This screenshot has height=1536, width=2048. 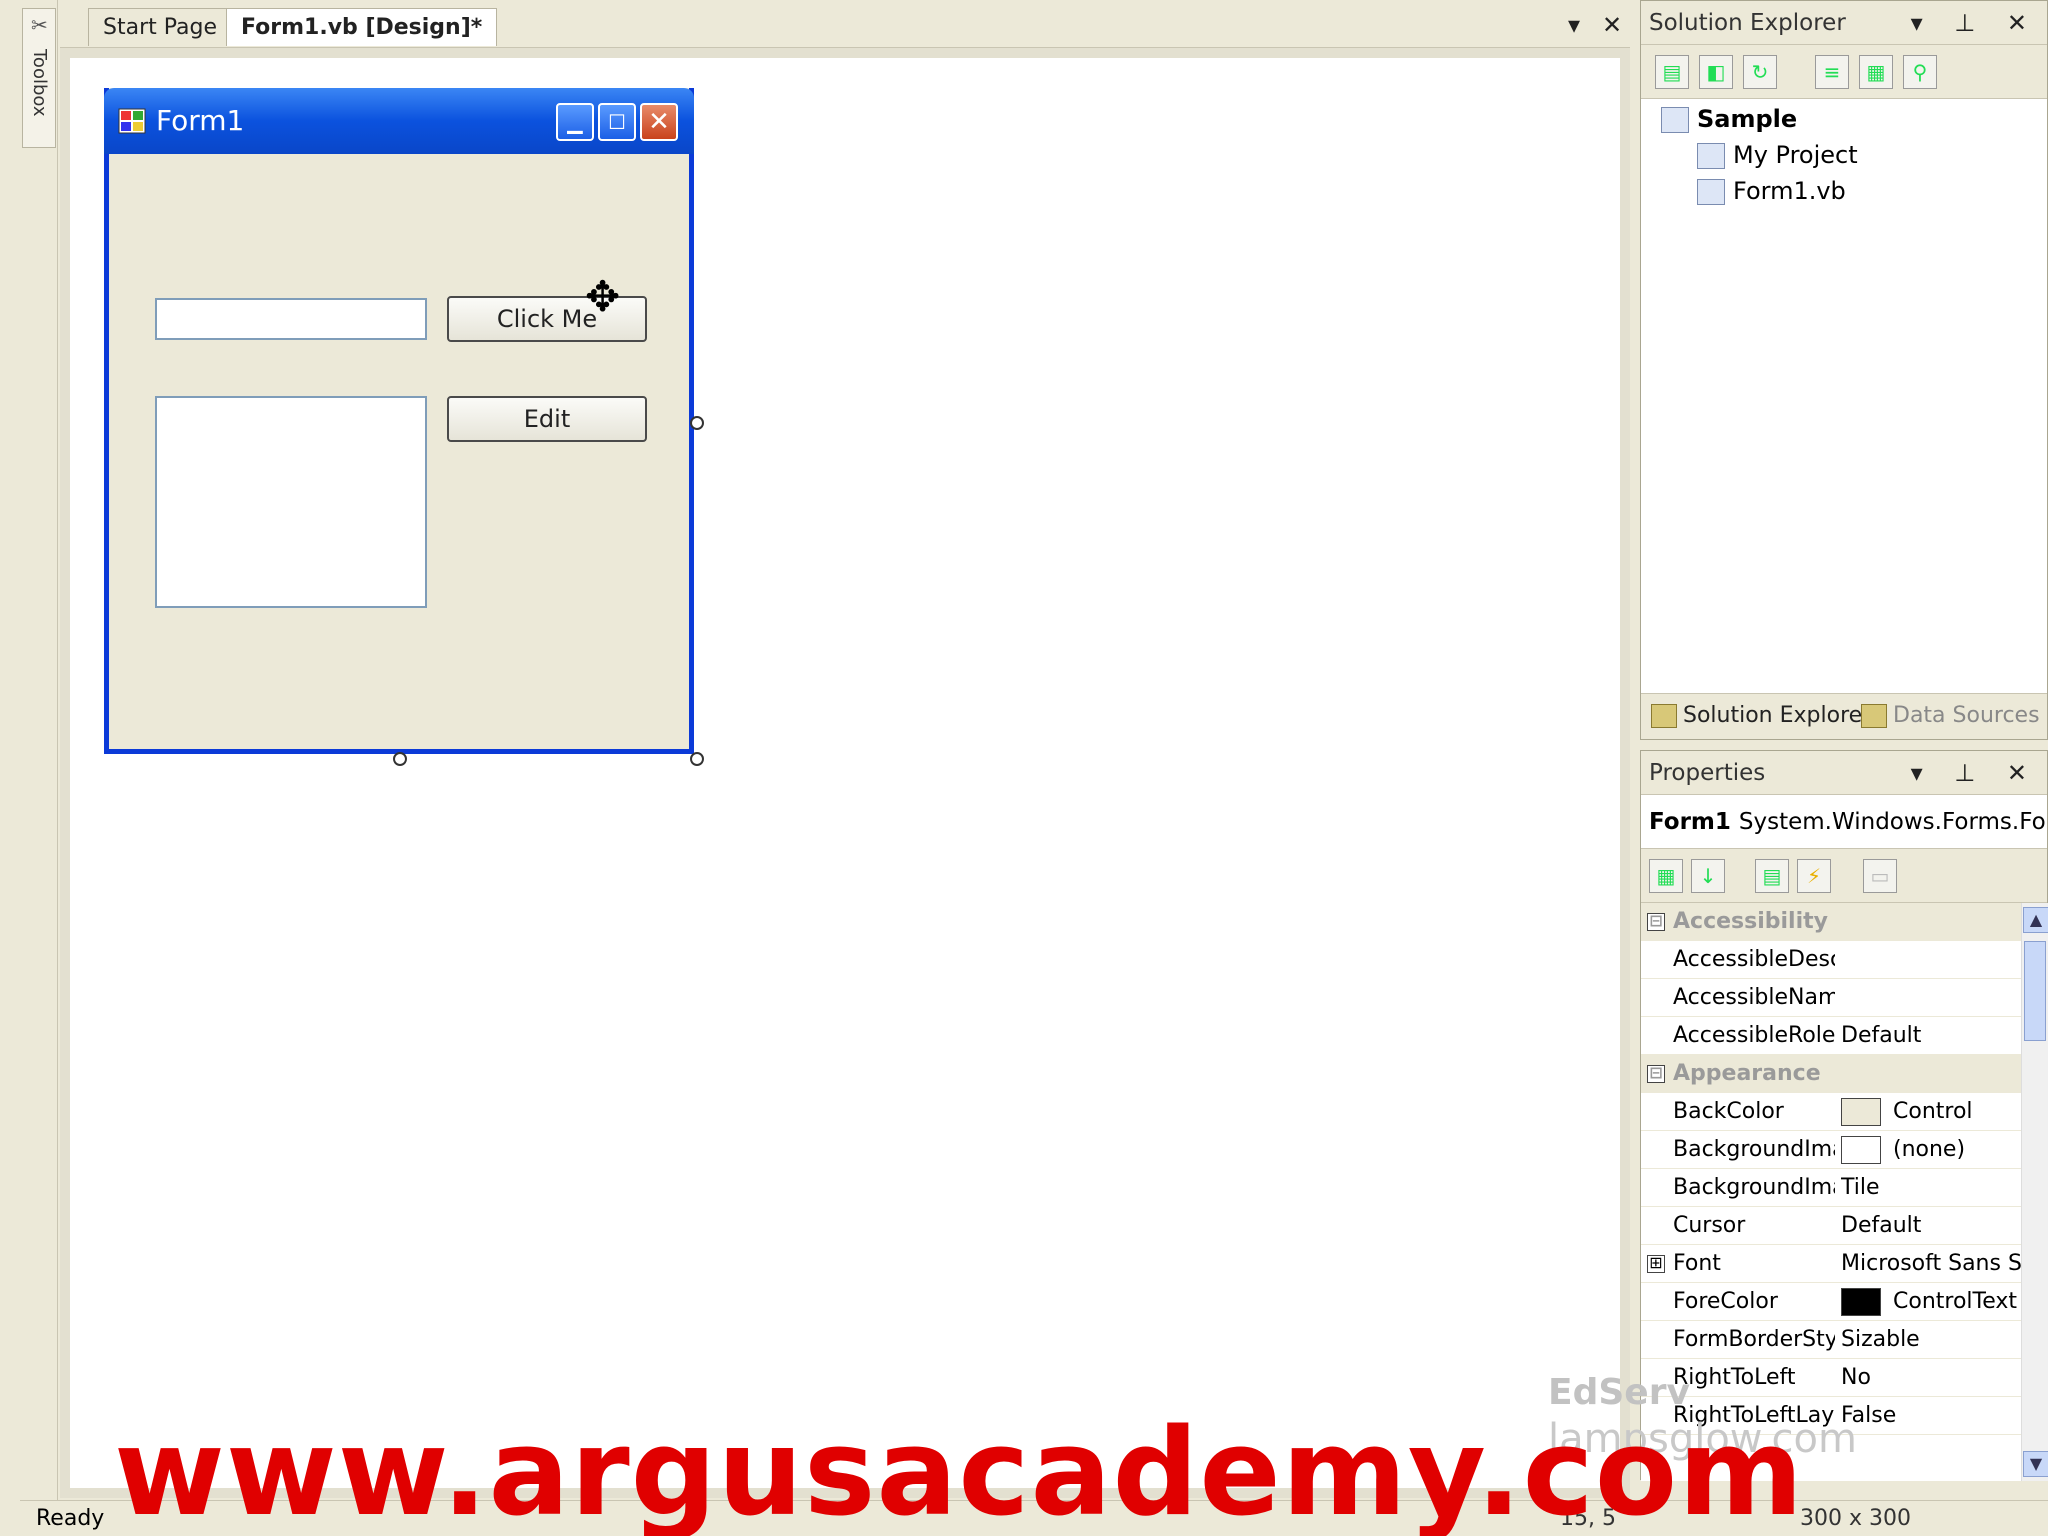 I want to click on property-row: ForeColor ControlText, so click(x=1831, y=1302).